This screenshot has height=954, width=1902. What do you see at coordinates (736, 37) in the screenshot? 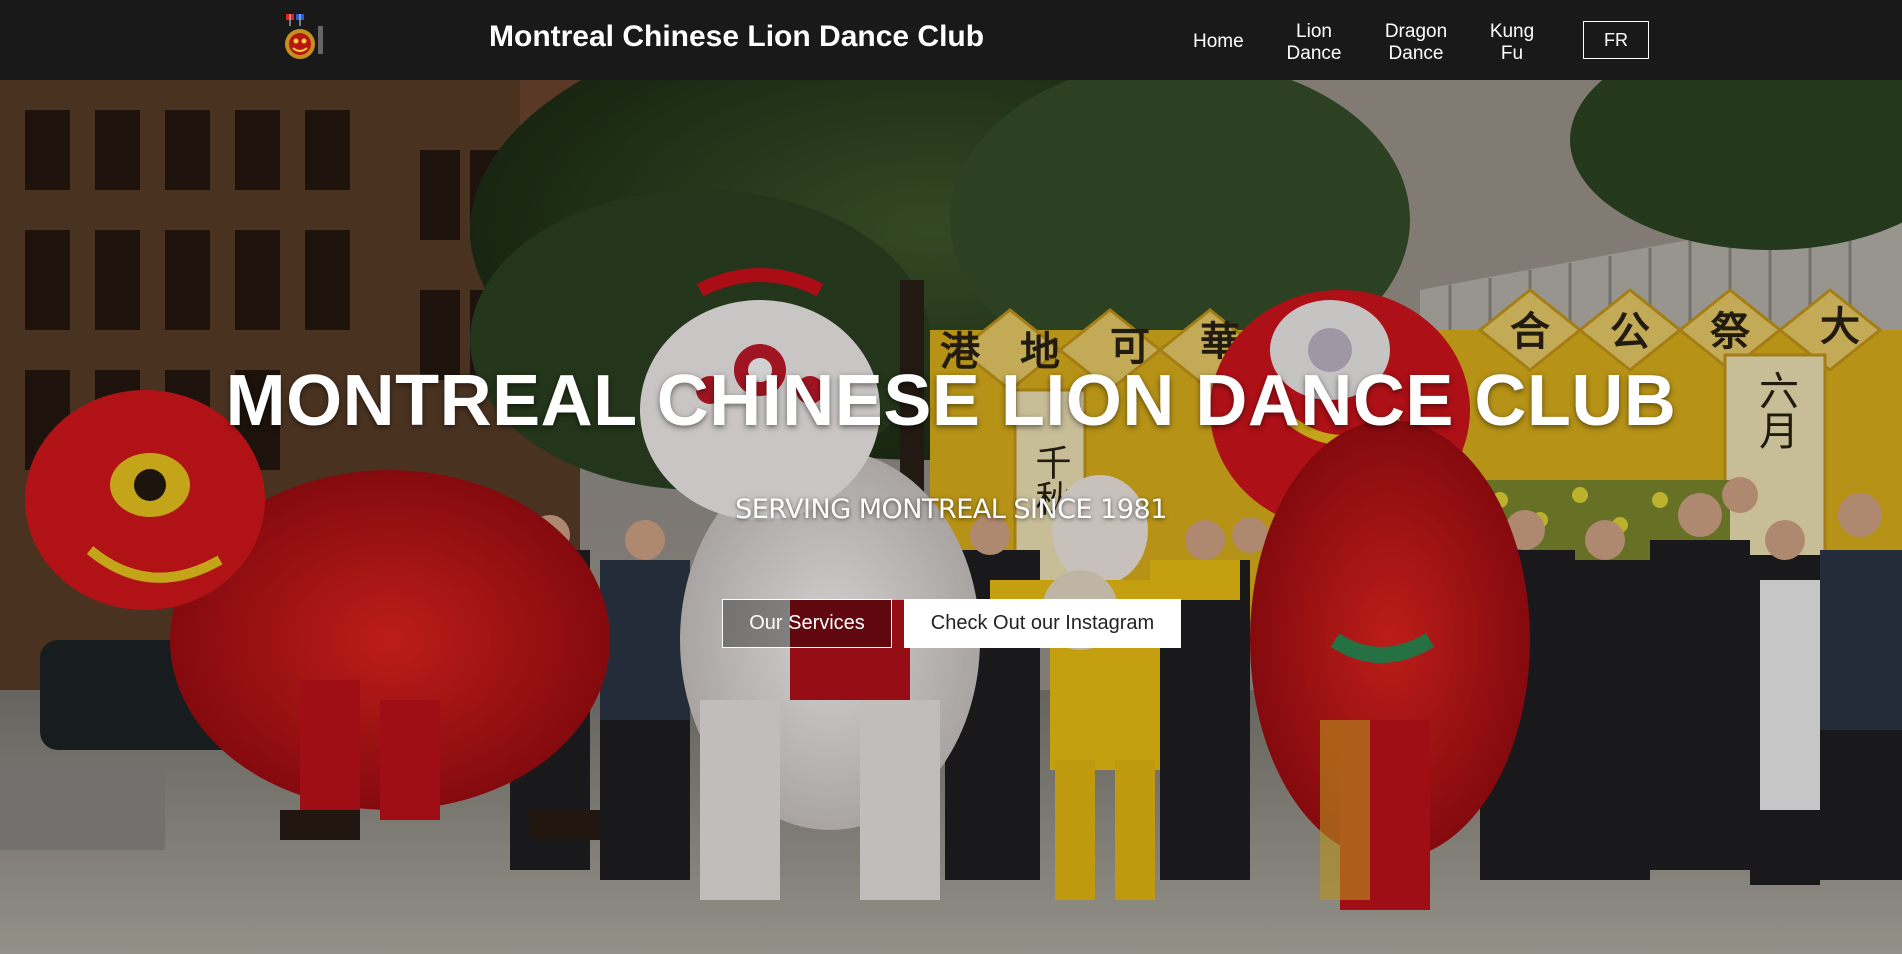
I see `site-title: Montreal Chinese Lion Dance Club` at bounding box center [736, 37].